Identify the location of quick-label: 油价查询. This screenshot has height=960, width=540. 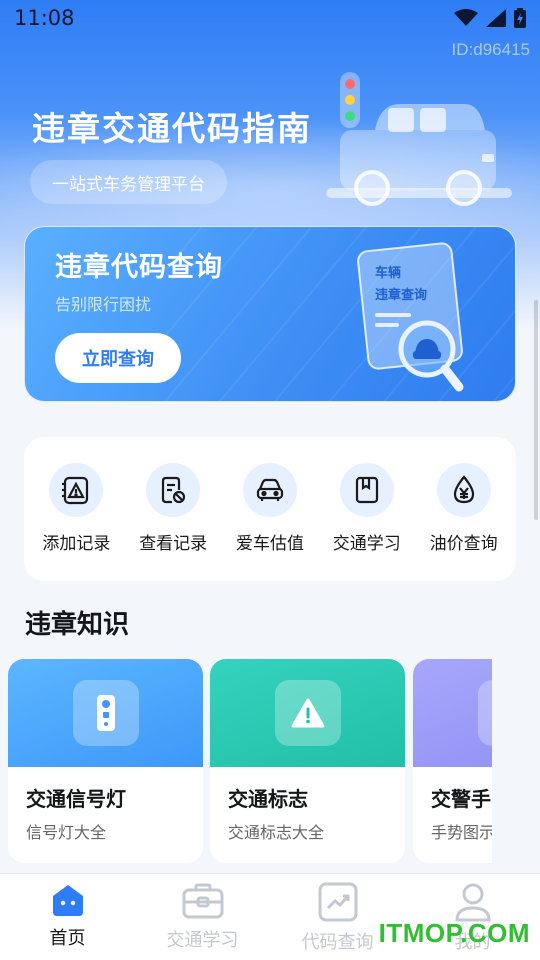
(463, 544).